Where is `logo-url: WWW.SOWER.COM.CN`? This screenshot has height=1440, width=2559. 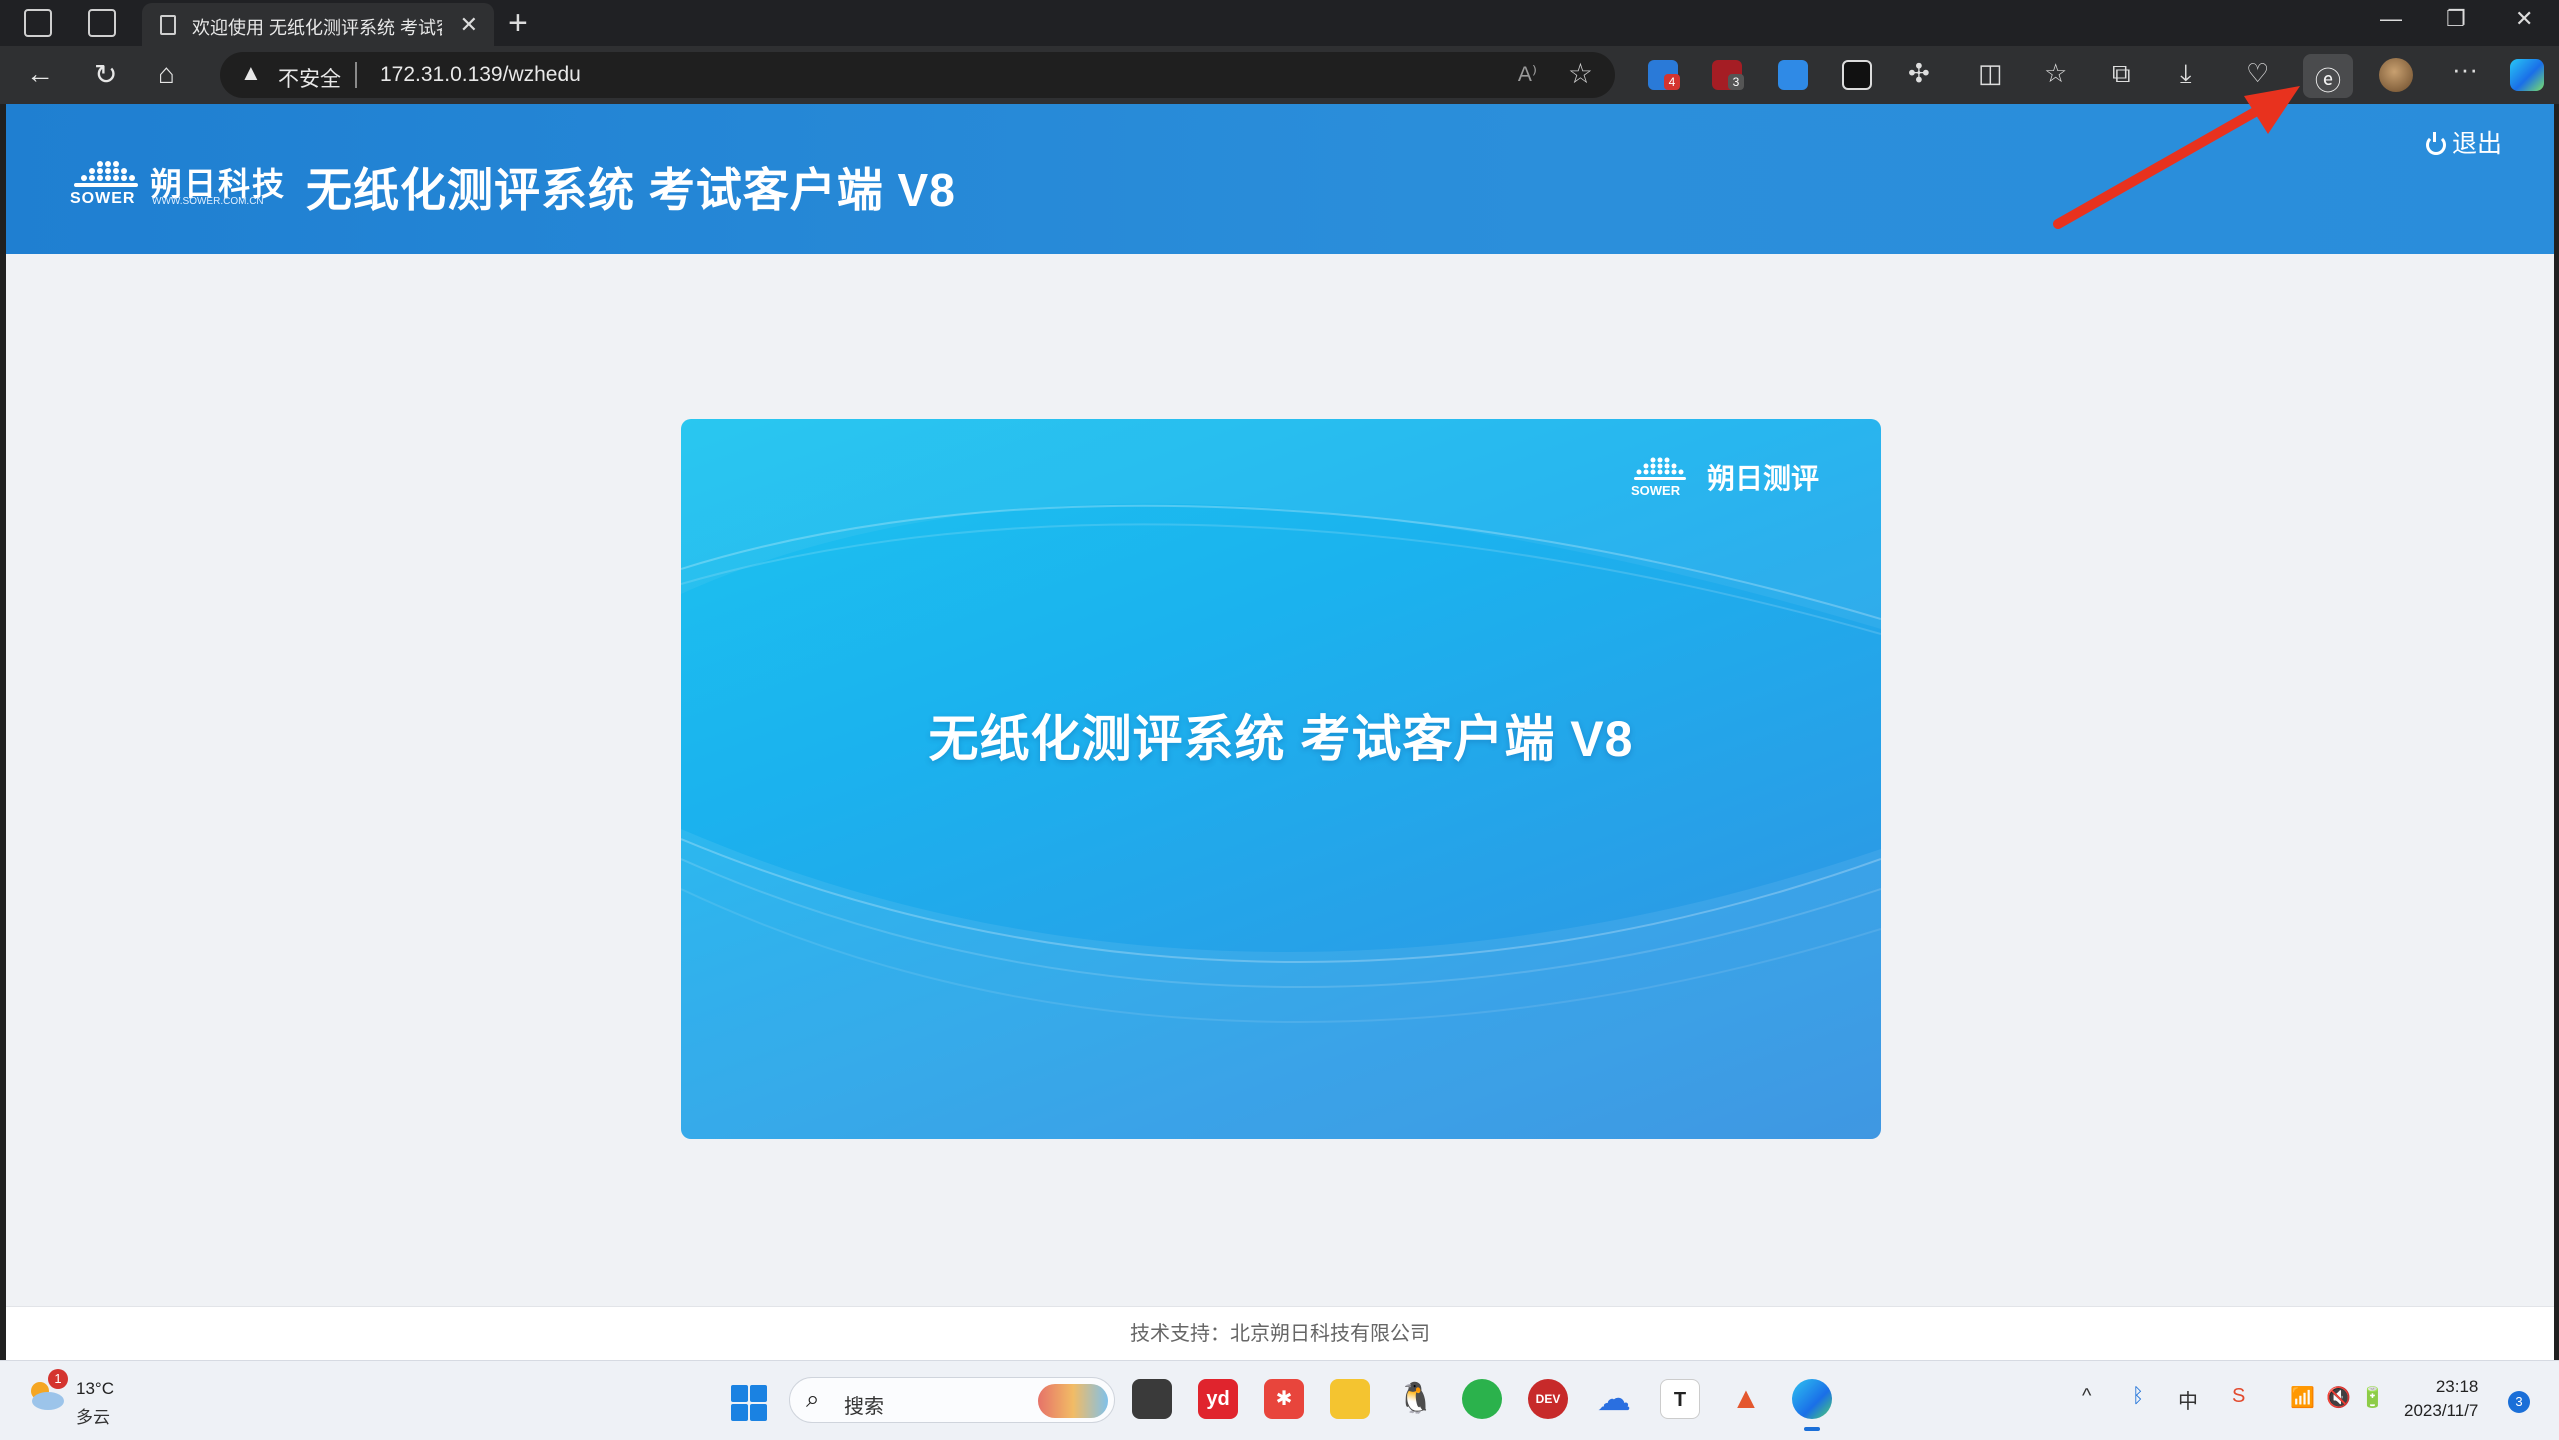 logo-url: WWW.SOWER.COM.CN is located at coordinates (208, 201).